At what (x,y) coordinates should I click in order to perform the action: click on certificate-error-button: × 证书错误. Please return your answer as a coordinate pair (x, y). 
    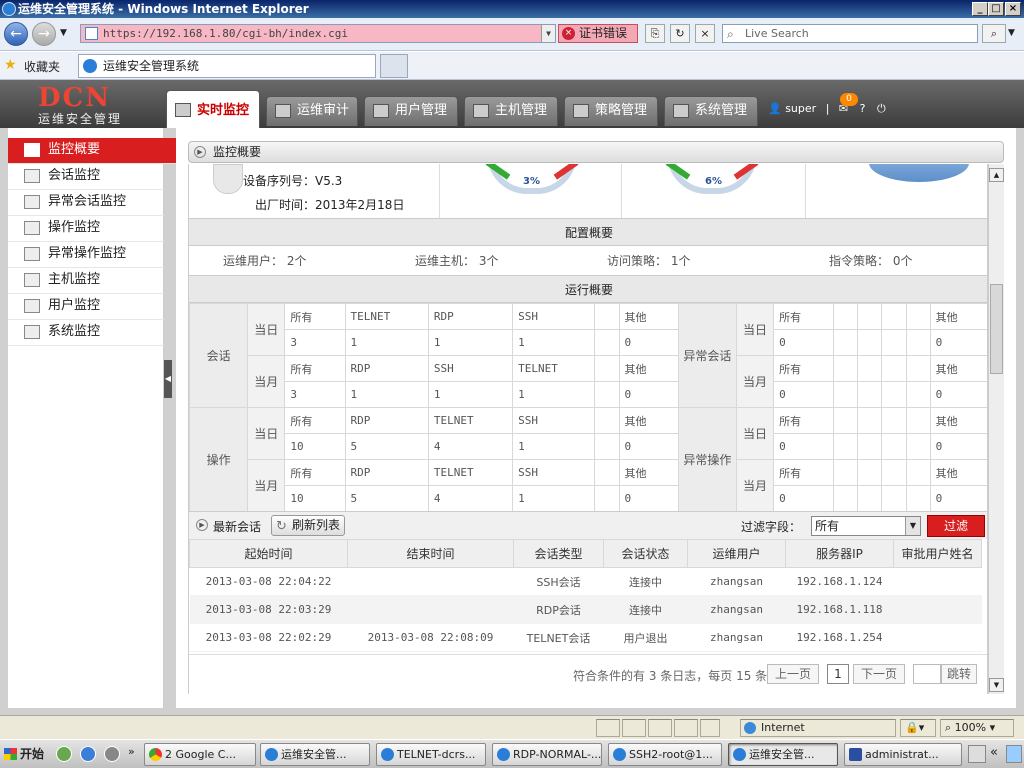
    Looking at the image, I should click on (598, 33).